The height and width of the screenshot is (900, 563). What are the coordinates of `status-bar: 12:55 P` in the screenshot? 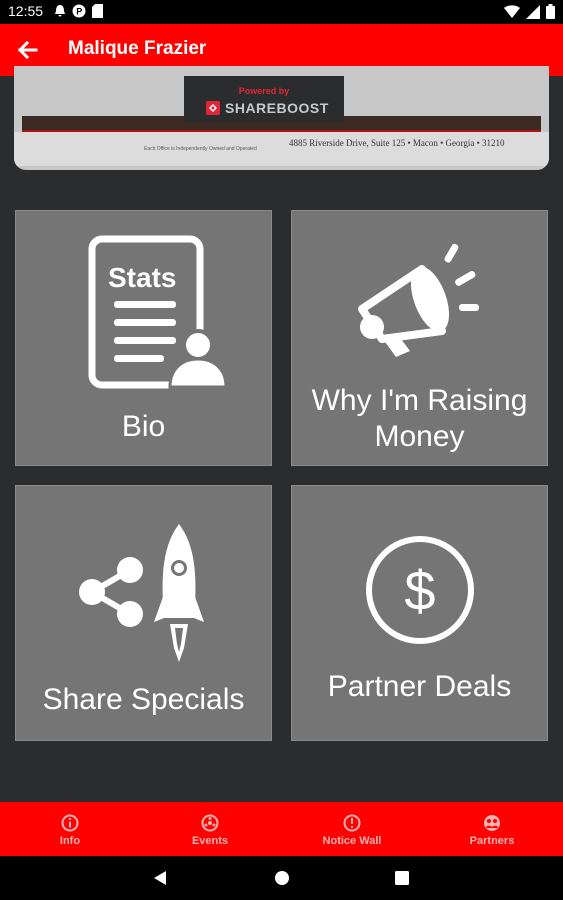 It's located at (281, 12).